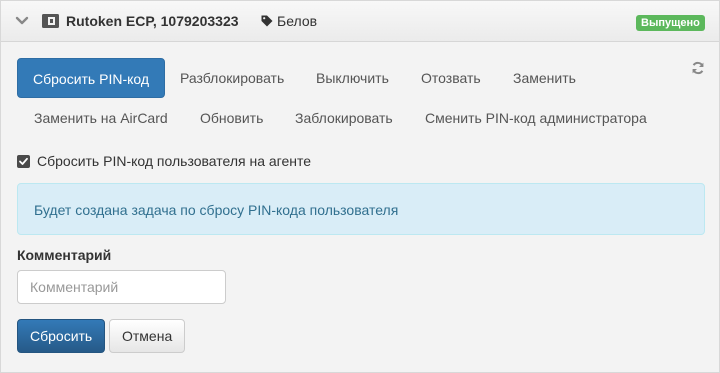  What do you see at coordinates (267, 21) in the screenshot?
I see `tag-icon` at bounding box center [267, 21].